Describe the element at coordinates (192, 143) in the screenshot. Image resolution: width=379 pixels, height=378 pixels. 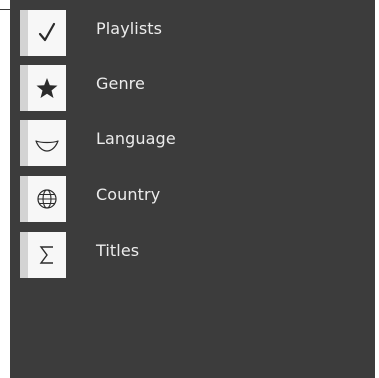
I see `menu-item-language: Language` at that location.